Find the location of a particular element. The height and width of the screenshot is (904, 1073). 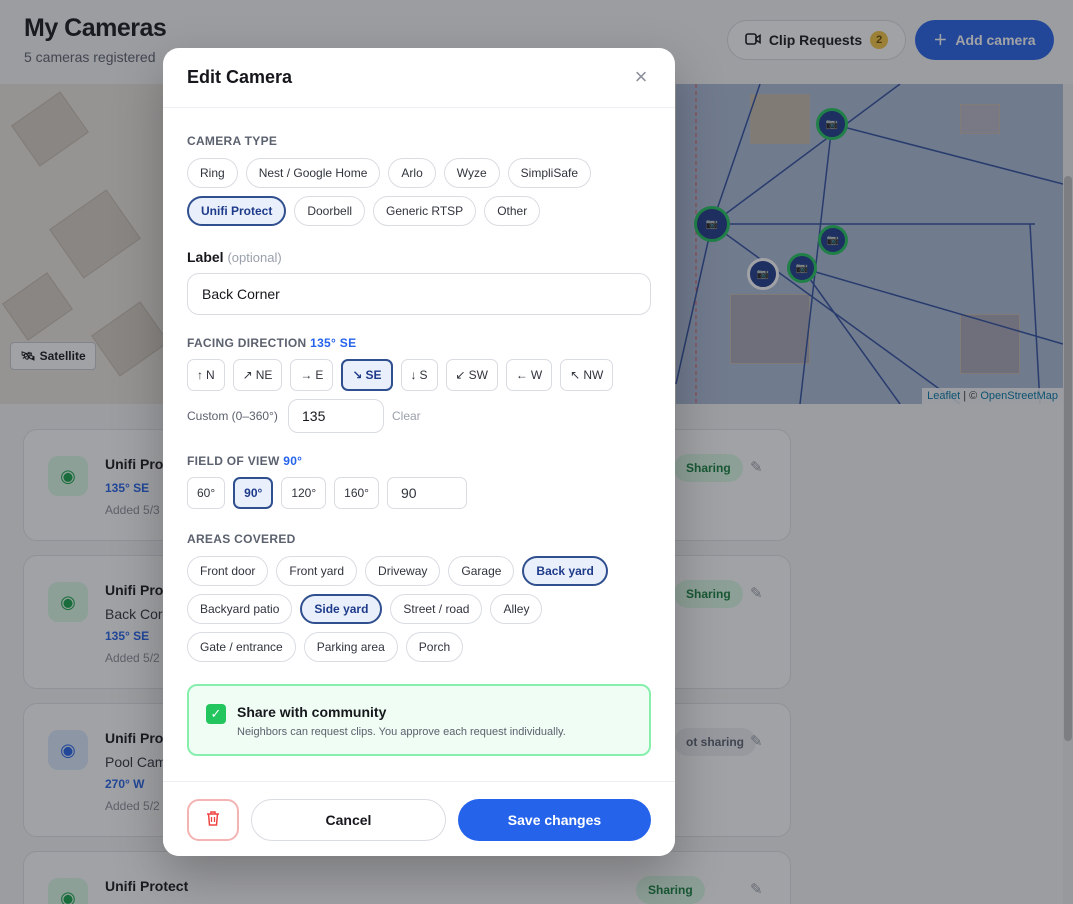

arrow-icon: → is located at coordinates (306, 375).